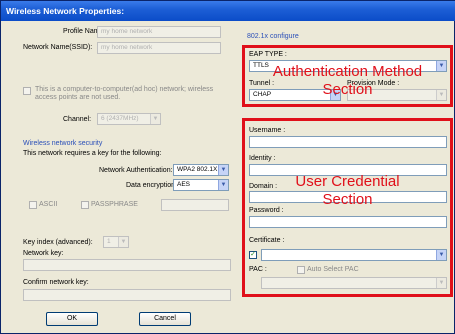  Describe the element at coordinates (78, 97) in the screenshot. I see `adhoc-text-line2: access points are not used.` at that location.